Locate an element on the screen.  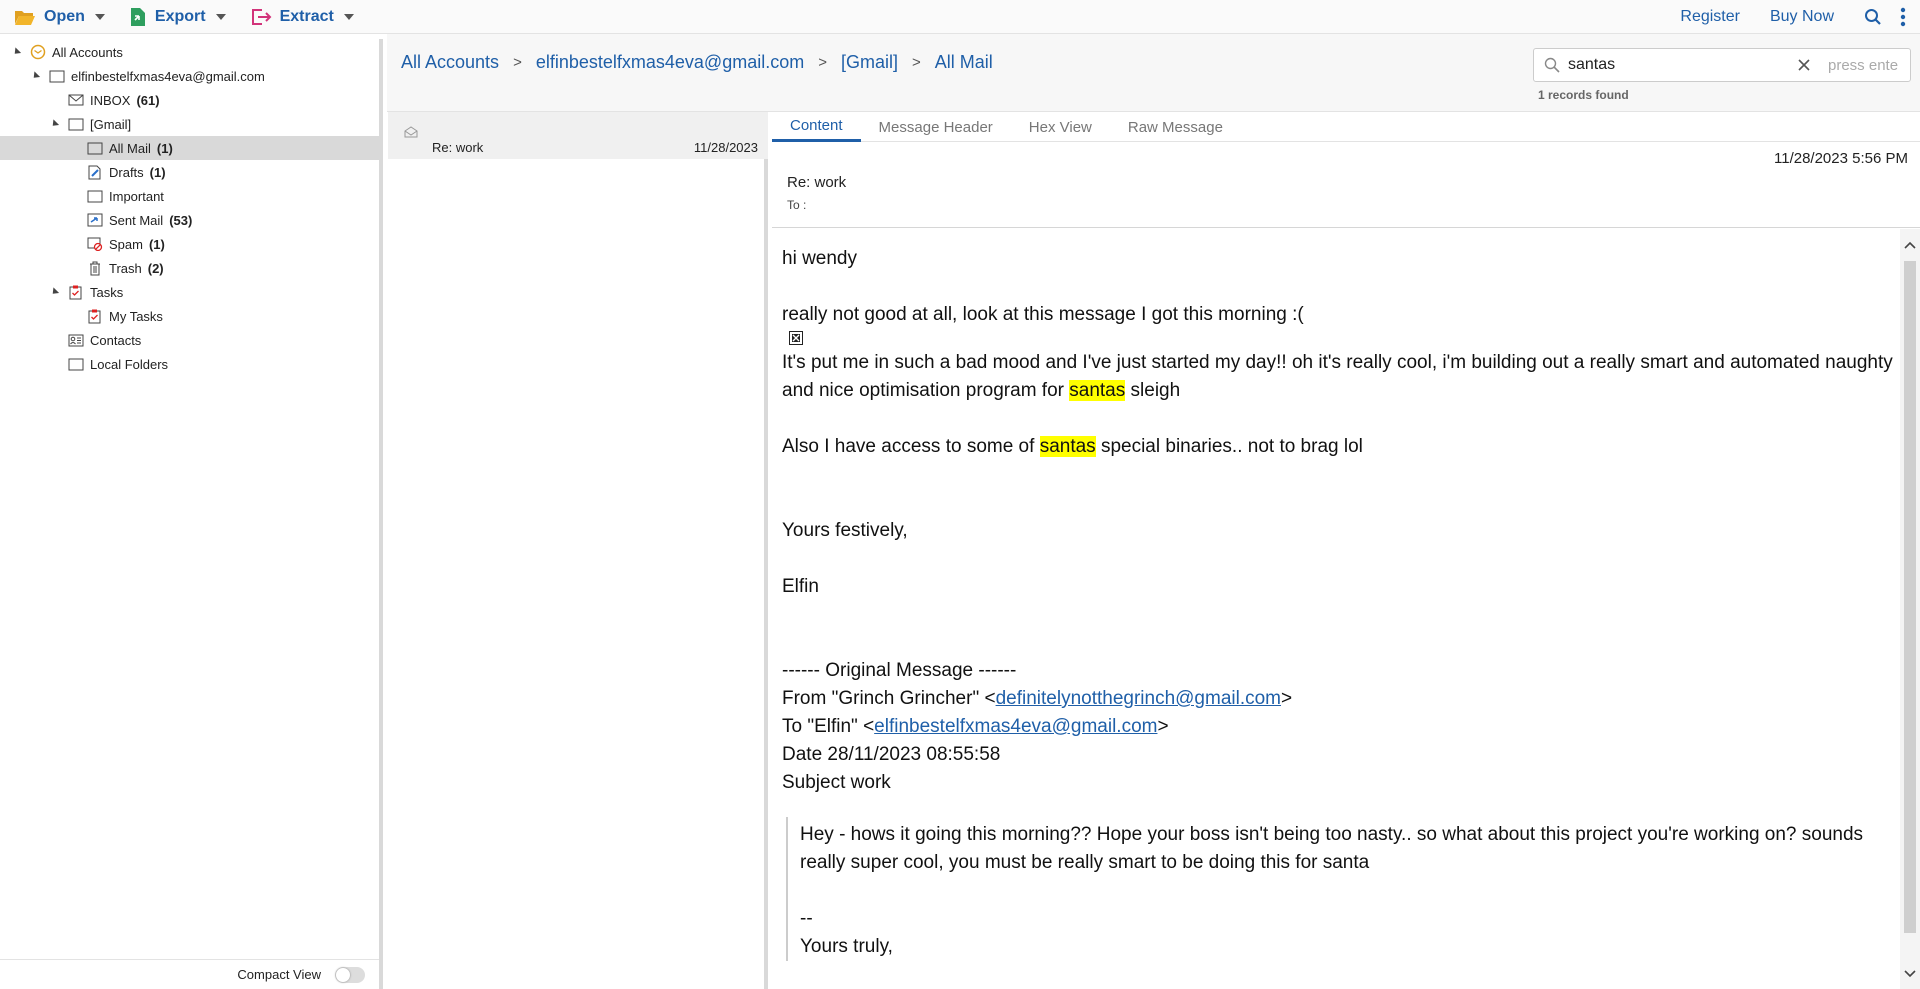
more-vertical-icon is located at coordinates (1903, 17).